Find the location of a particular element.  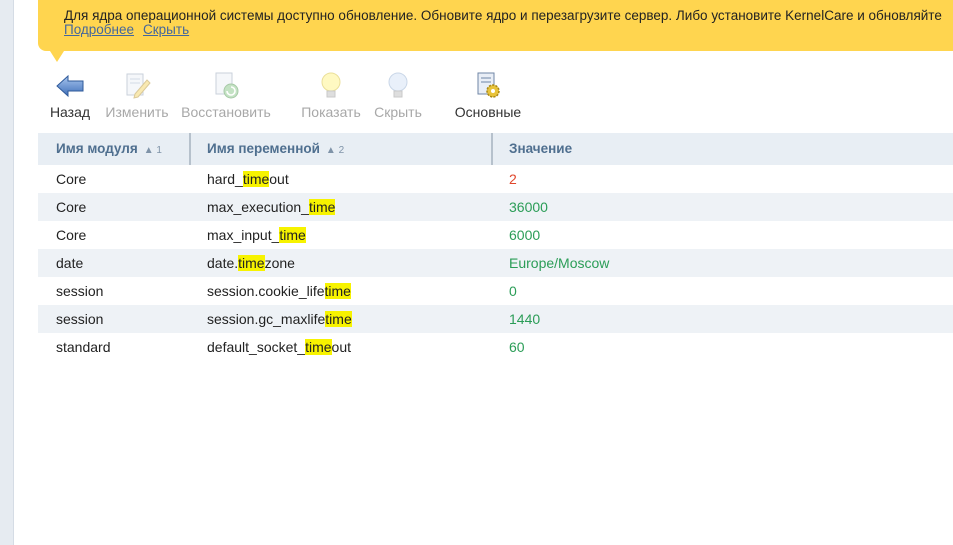

main-settings-button: Основные is located at coordinates (488, 94).